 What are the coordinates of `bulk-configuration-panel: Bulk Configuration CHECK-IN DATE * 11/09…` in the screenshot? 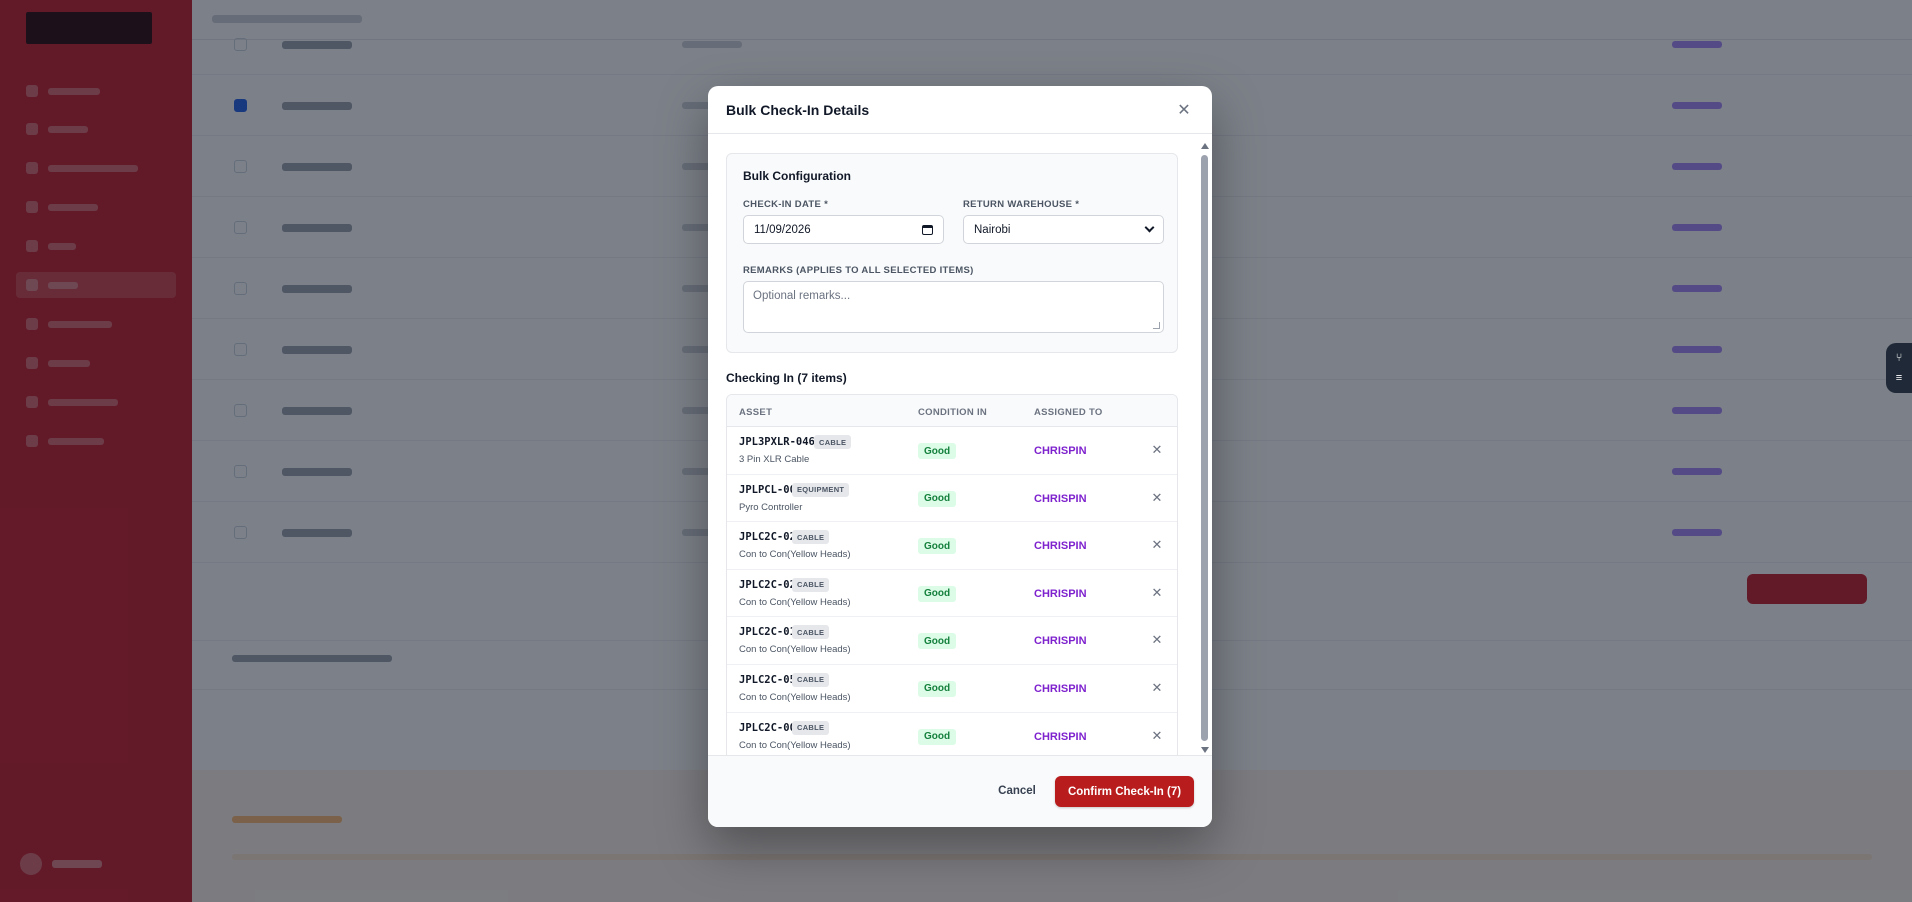 It's located at (952, 253).